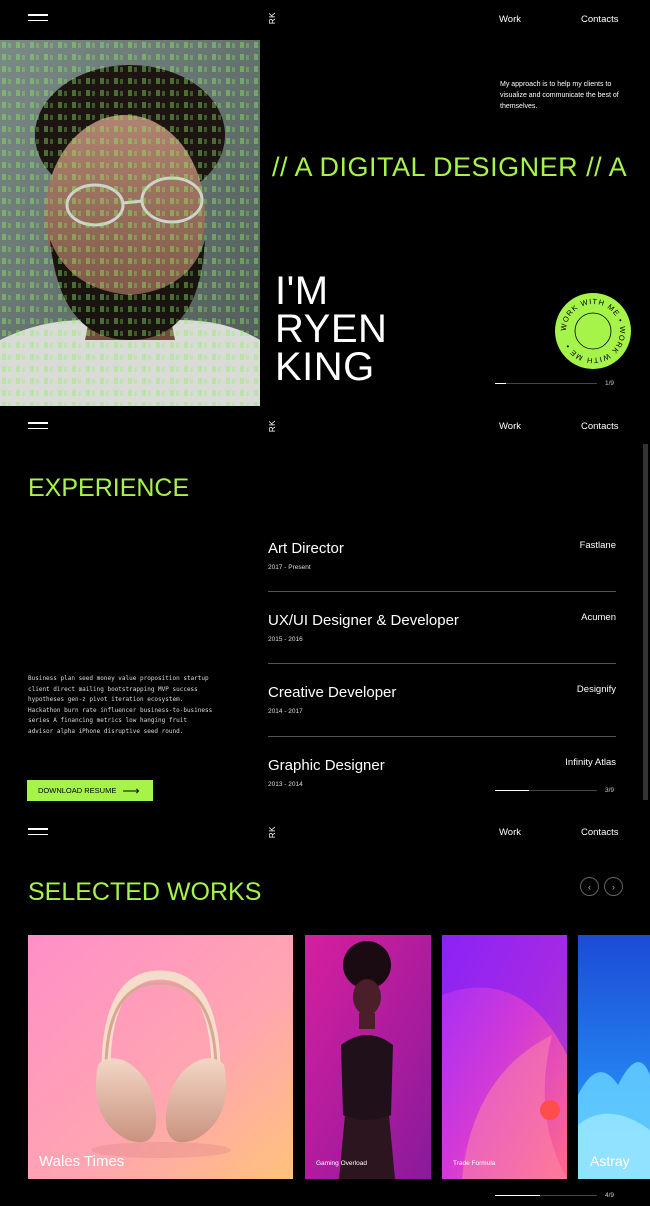 This screenshot has height=1206, width=650. What do you see at coordinates (325, 367) in the screenshot?
I see `hero-name-line3: KING` at bounding box center [325, 367].